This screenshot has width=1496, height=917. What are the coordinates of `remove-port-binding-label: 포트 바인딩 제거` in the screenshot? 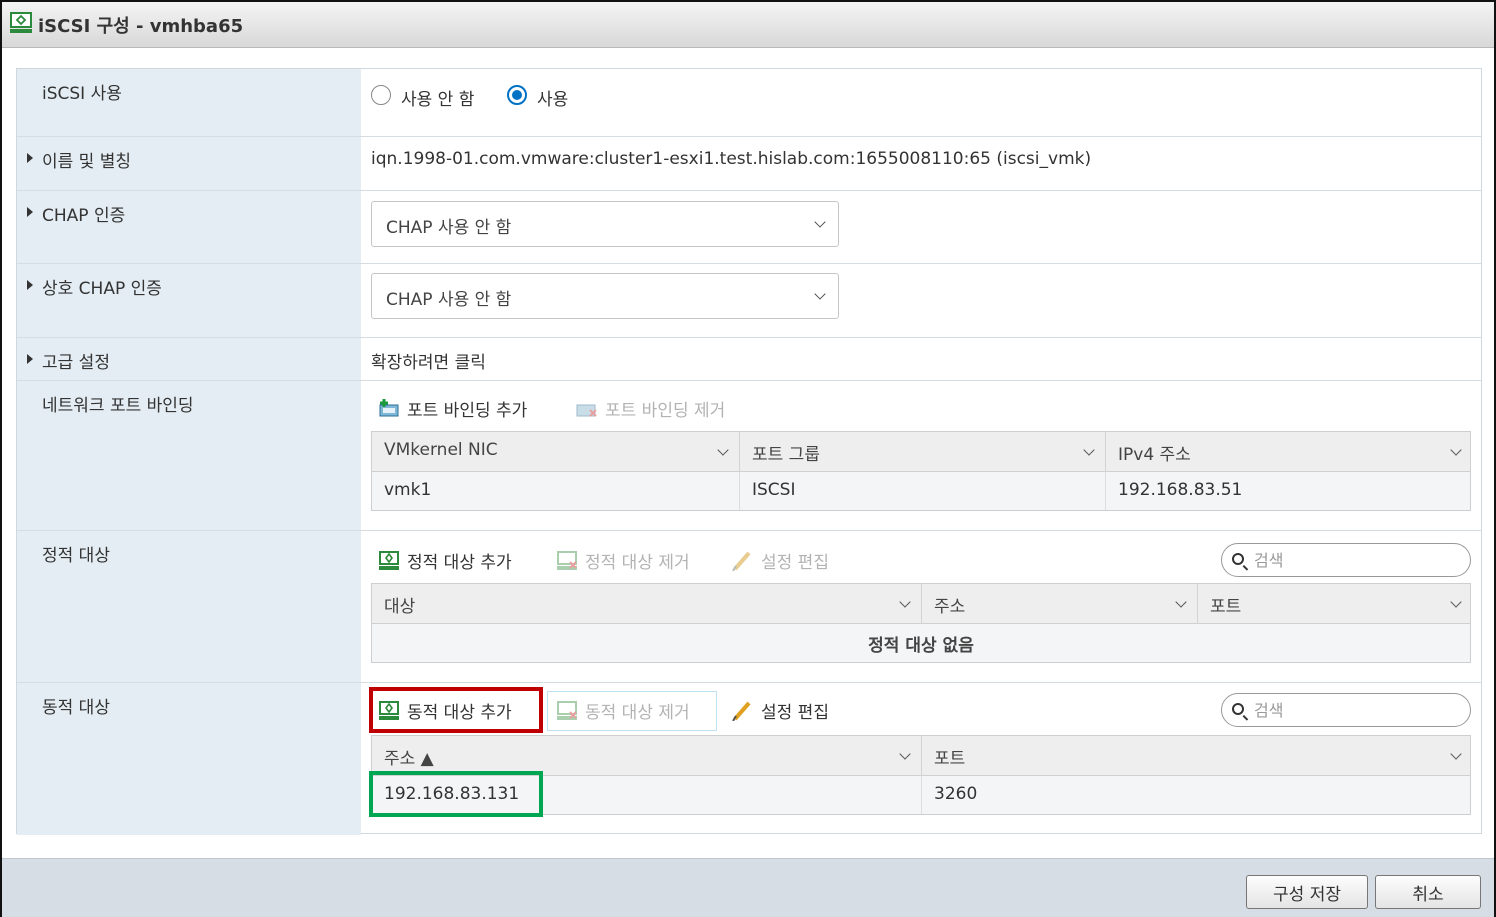 It's located at (665, 410).